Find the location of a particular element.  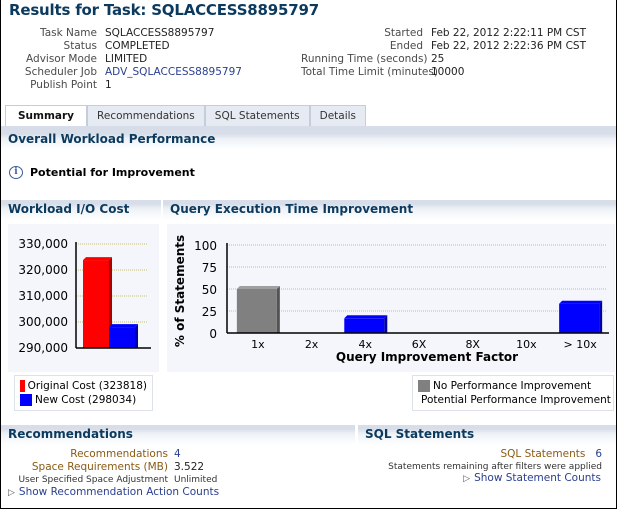

io-cost-header: Workload I/O Cost is located at coordinates (81, 210).